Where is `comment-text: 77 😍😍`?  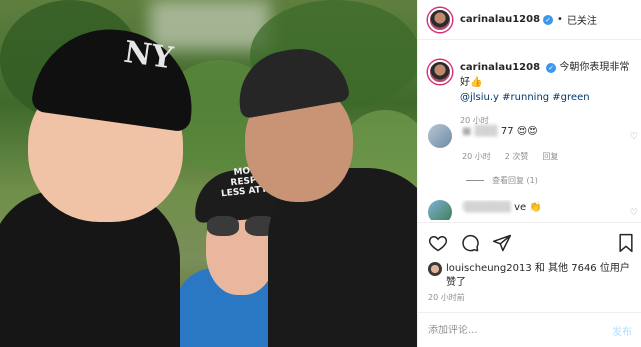 comment-text: 77 😍😍 is located at coordinates (519, 131).